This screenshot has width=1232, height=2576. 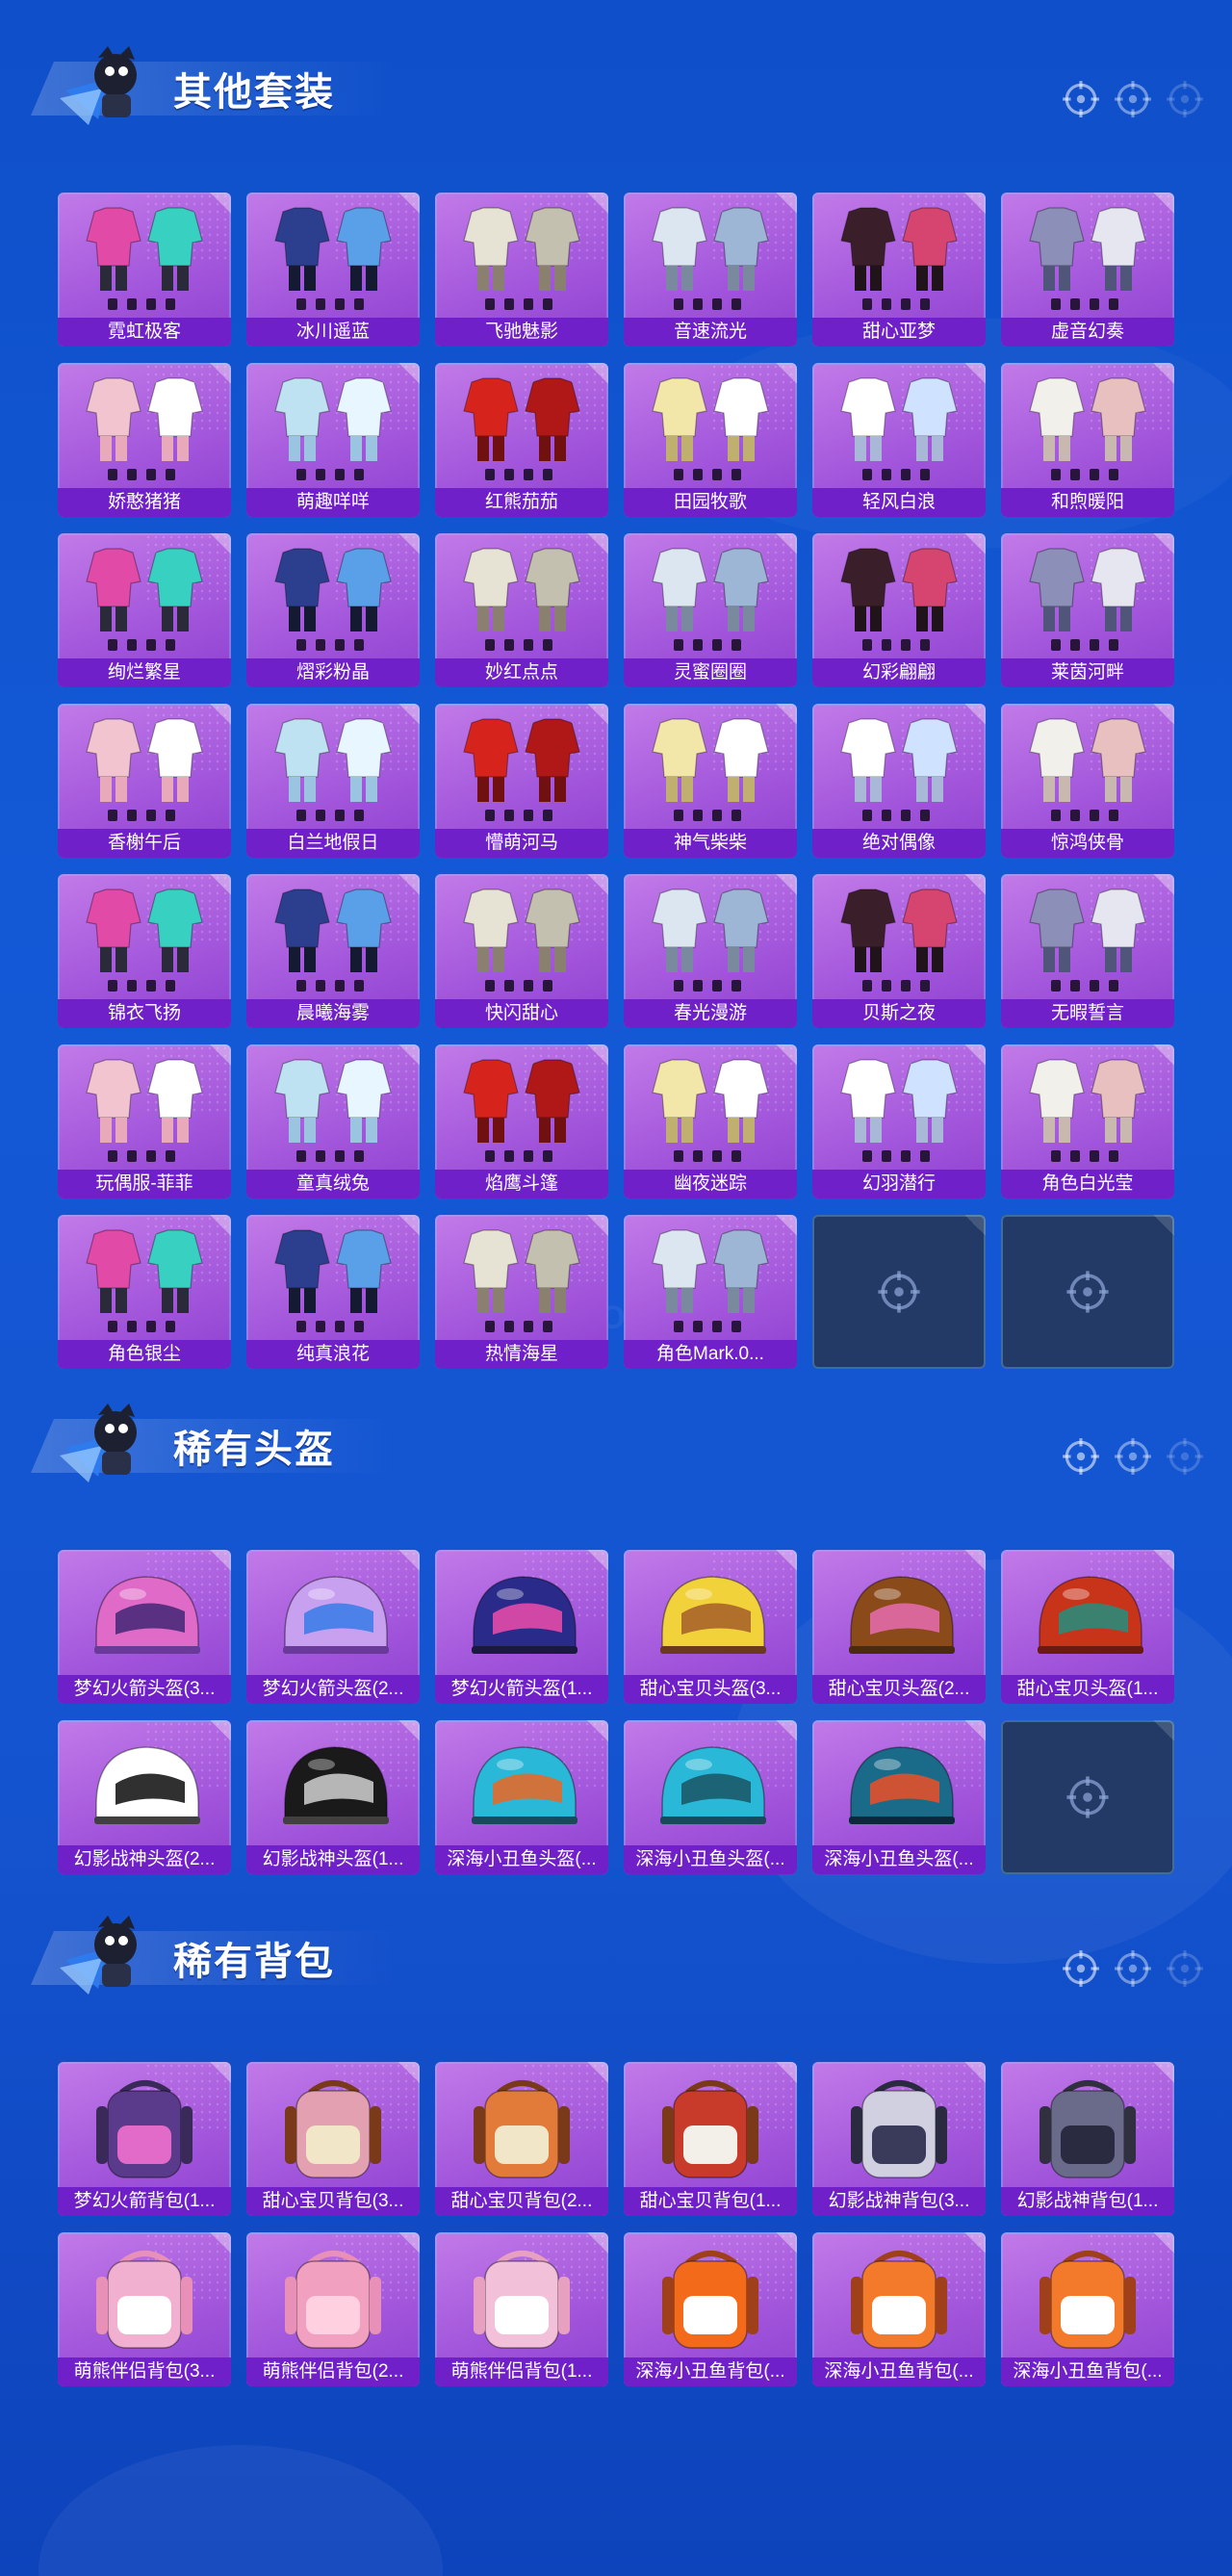 What do you see at coordinates (144, 270) in the screenshot?
I see `outfit-card: 霓虹极客` at bounding box center [144, 270].